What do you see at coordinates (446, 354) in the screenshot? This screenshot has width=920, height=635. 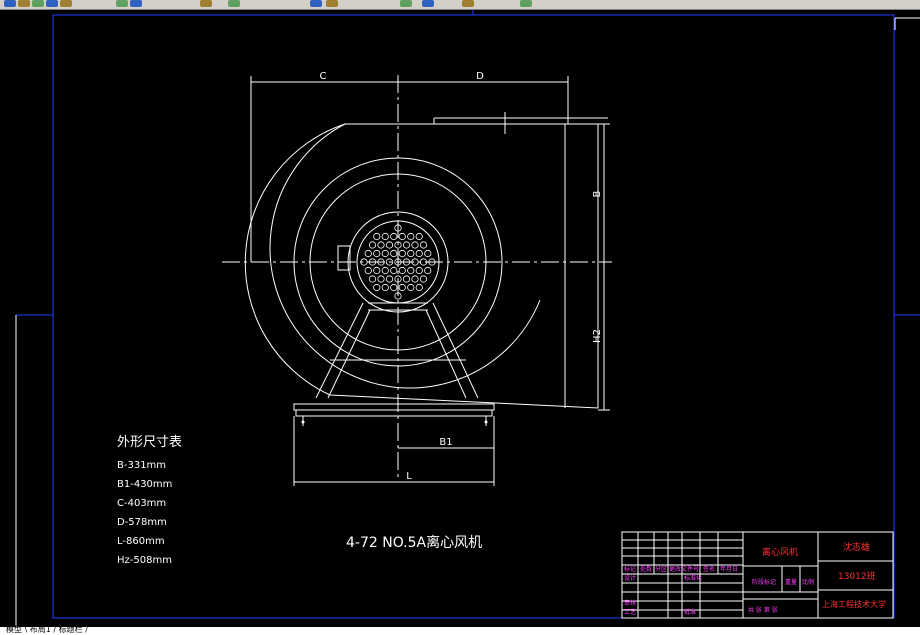 I see `stand-leg-right-inner` at bounding box center [446, 354].